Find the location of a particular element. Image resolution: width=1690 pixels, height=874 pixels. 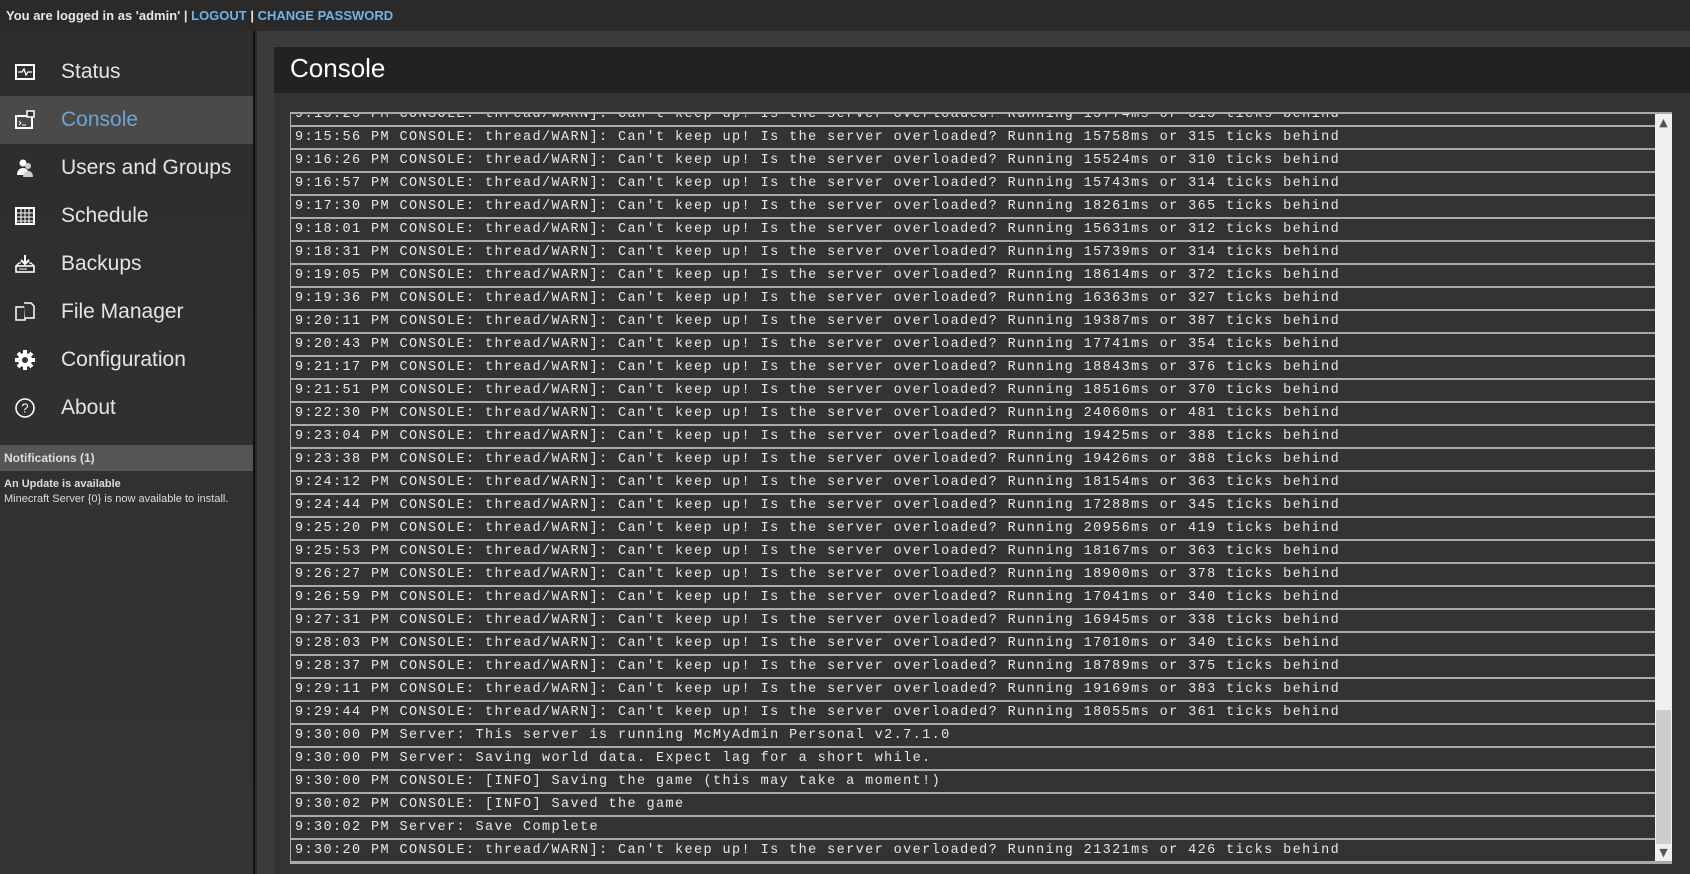

sidebar-item-console: Console is located at coordinates (126, 120).